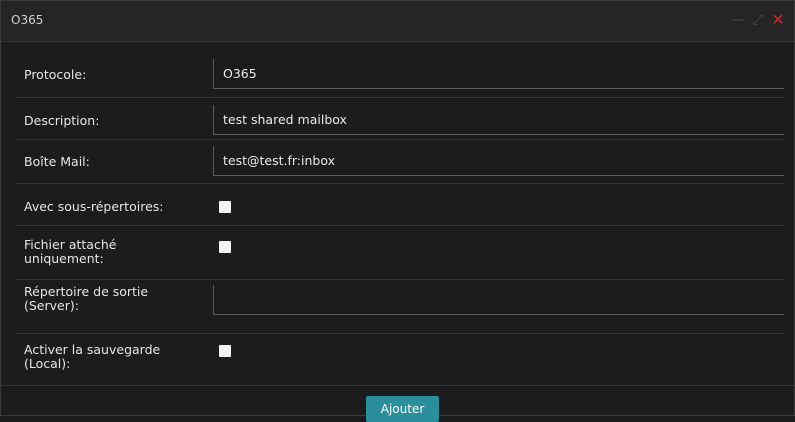 The width and height of the screenshot is (795, 422). What do you see at coordinates (27, 20) in the screenshot?
I see `dialog-title: O365` at bounding box center [27, 20].